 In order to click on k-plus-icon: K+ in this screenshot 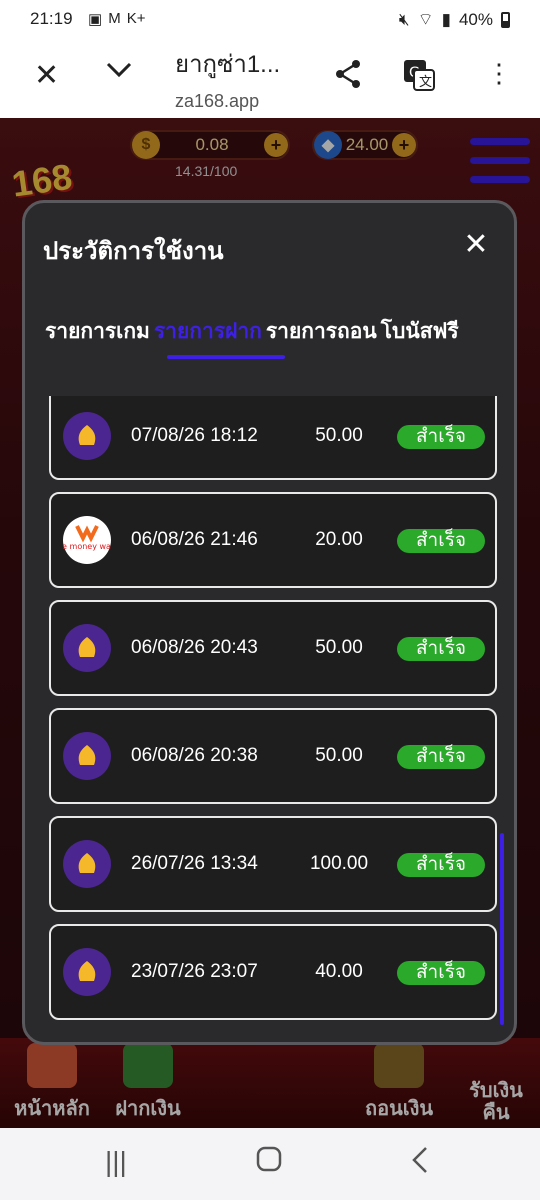, I will do `click(136, 18)`.